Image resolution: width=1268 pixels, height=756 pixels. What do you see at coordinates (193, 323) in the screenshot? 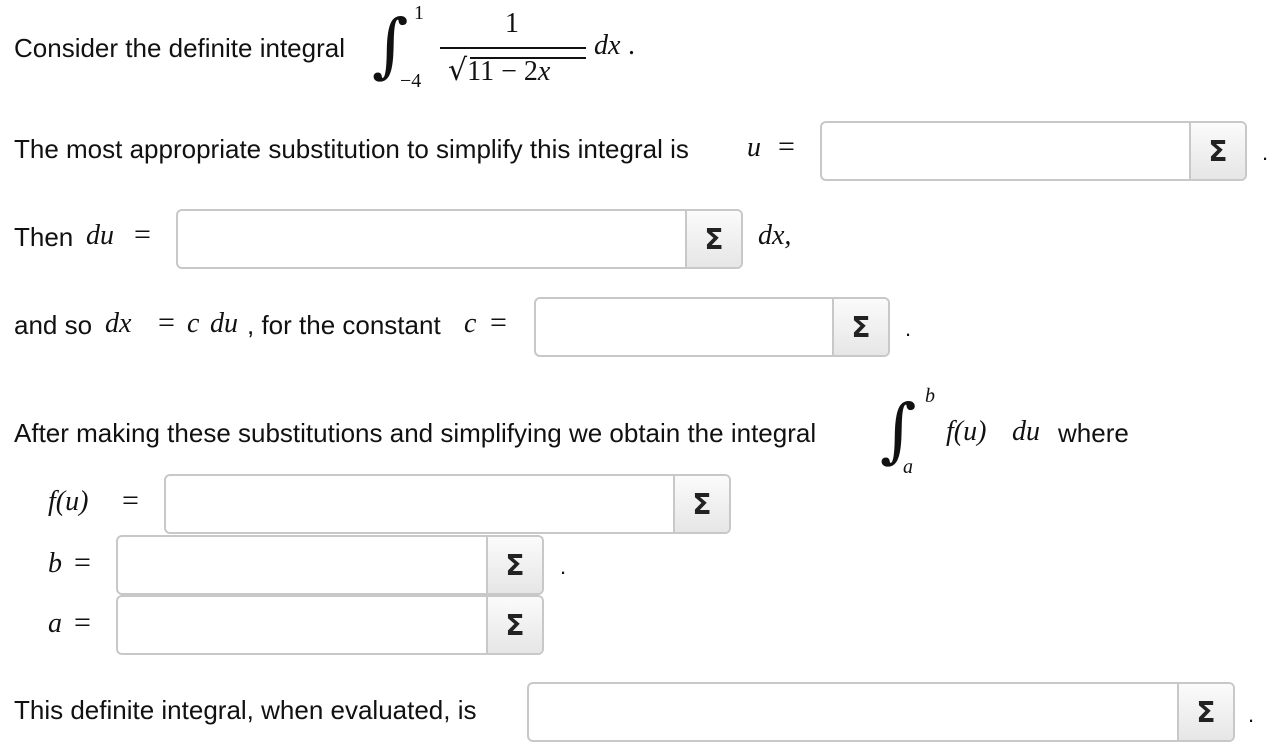
I see `q3-c: c` at bounding box center [193, 323].